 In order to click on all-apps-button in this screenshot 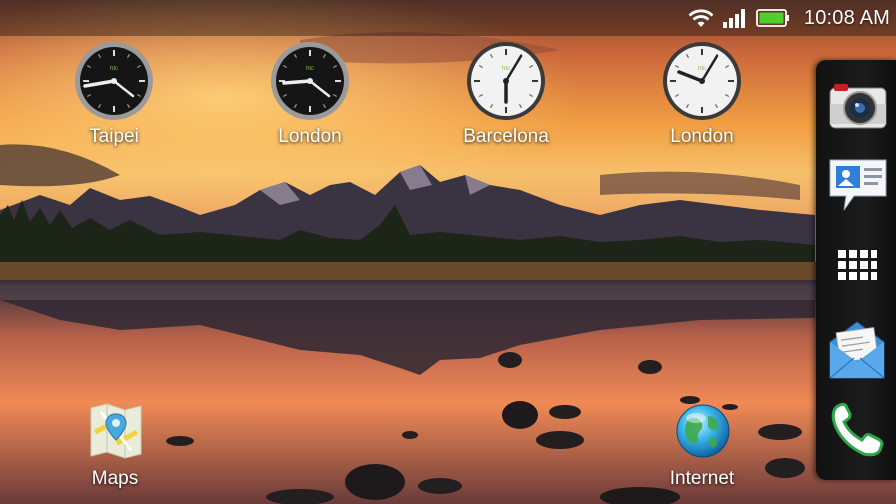, I will do `click(857, 269)`.